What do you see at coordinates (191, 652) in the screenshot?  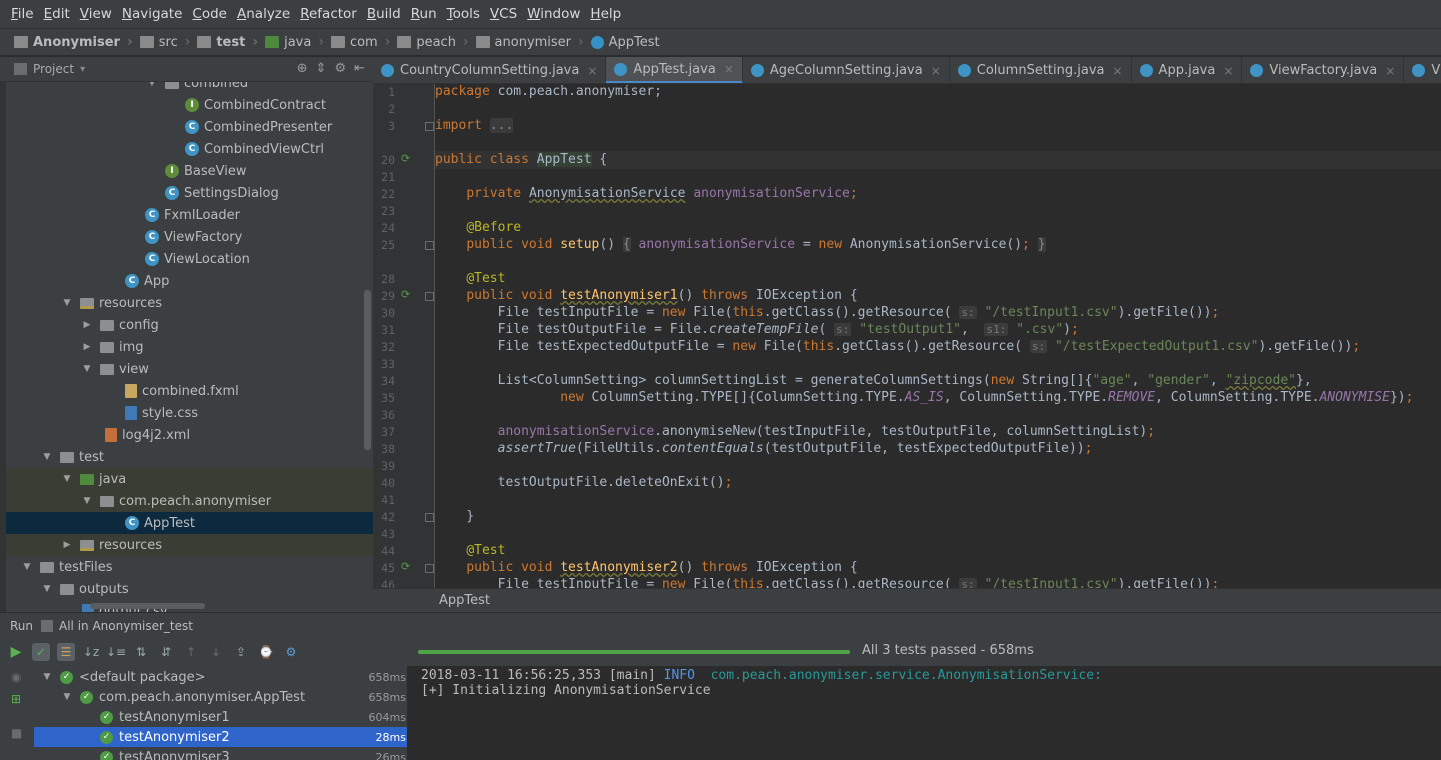 I see `previous-failed-icon: ↑` at bounding box center [191, 652].